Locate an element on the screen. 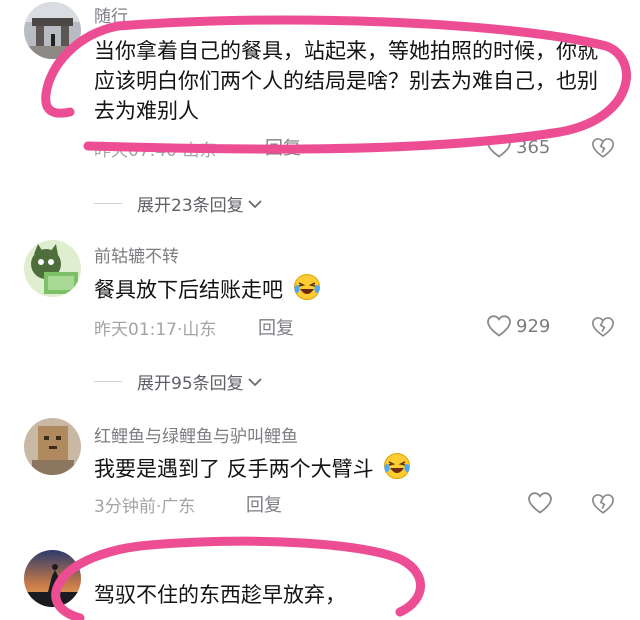  comment-time-location: 3分钟前·广东 is located at coordinates (145, 507).